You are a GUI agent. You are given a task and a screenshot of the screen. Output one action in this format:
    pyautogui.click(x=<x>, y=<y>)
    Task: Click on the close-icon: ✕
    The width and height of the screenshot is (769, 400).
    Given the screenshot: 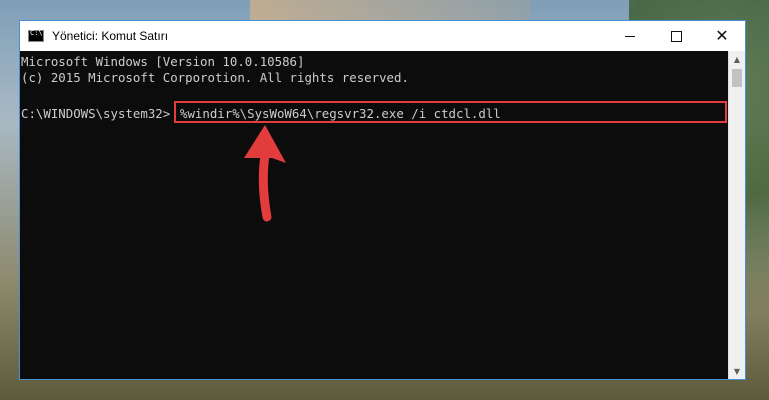 What is the action you would take?
    pyautogui.click(x=722, y=35)
    